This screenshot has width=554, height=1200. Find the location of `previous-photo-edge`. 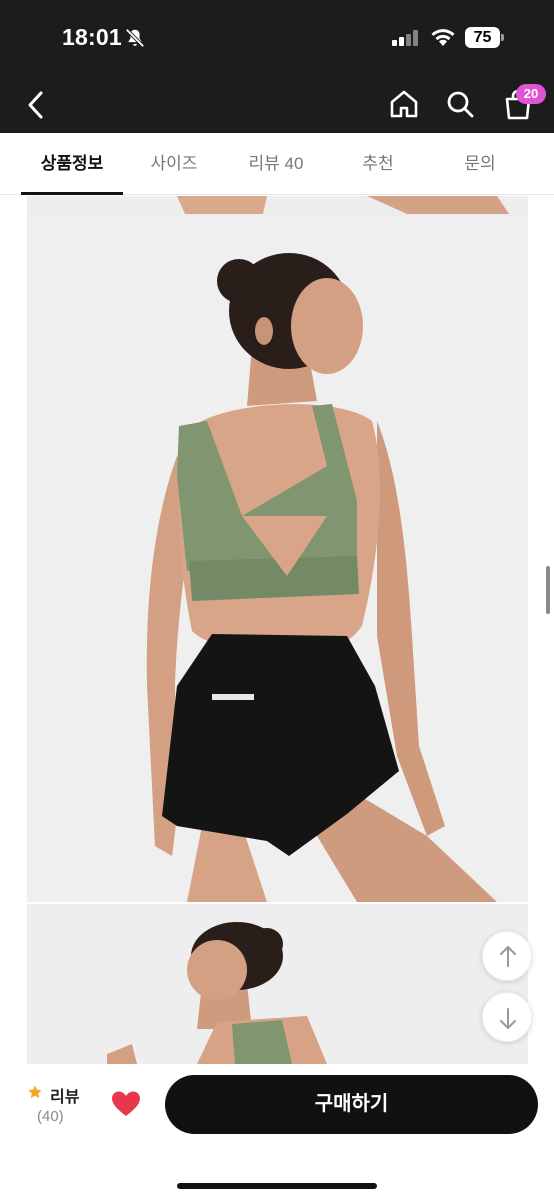

previous-photo-edge is located at coordinates (277, 206).